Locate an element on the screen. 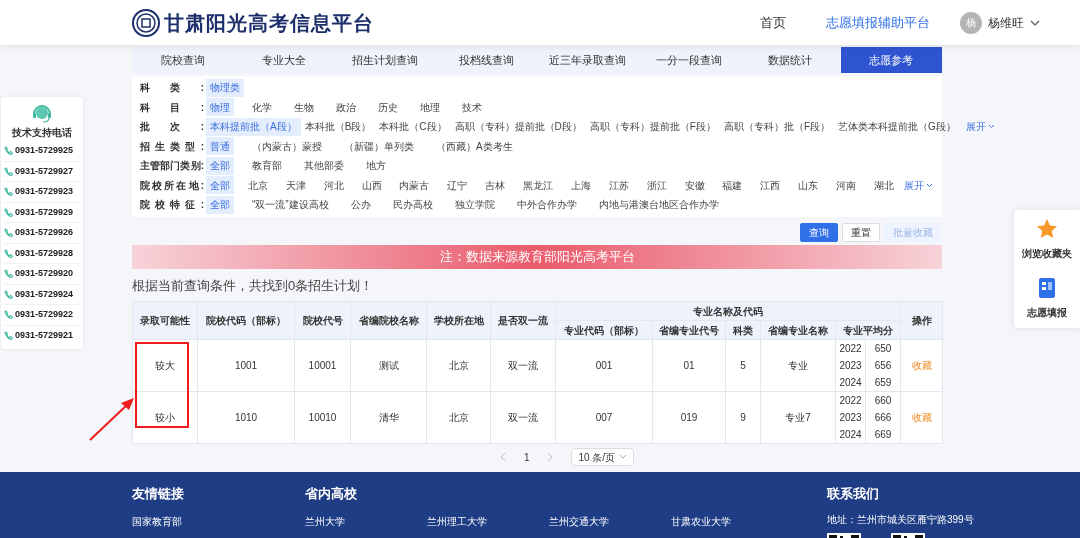 The height and width of the screenshot is (538, 1080). action-button: 重置 is located at coordinates (861, 232).